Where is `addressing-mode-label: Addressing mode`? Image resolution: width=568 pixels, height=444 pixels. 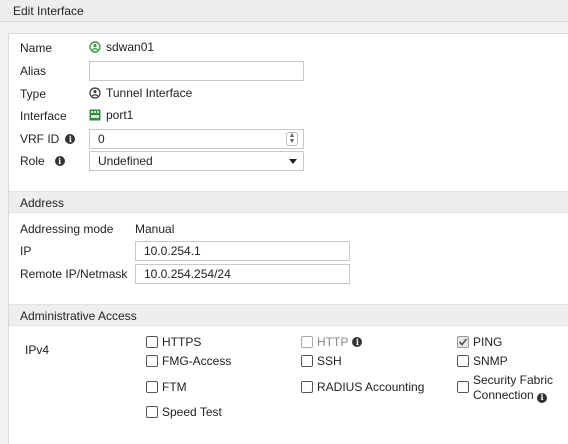 addressing-mode-label: Addressing mode is located at coordinates (67, 229).